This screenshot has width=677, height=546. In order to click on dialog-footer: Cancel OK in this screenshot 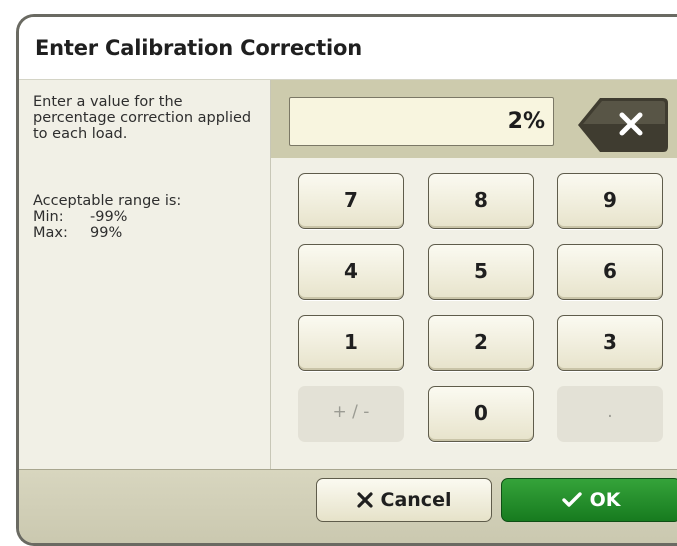, I will do `click(348, 506)`.